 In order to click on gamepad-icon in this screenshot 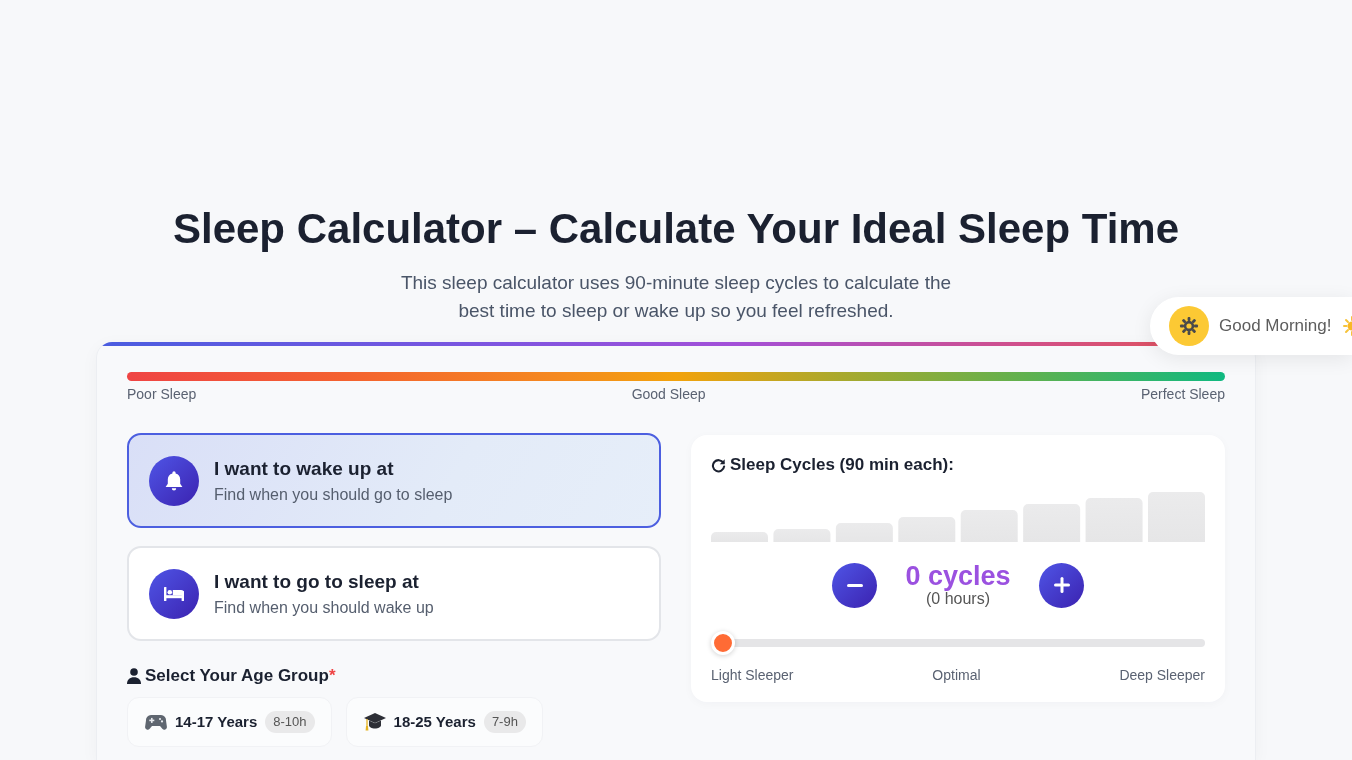, I will do `click(156, 722)`.